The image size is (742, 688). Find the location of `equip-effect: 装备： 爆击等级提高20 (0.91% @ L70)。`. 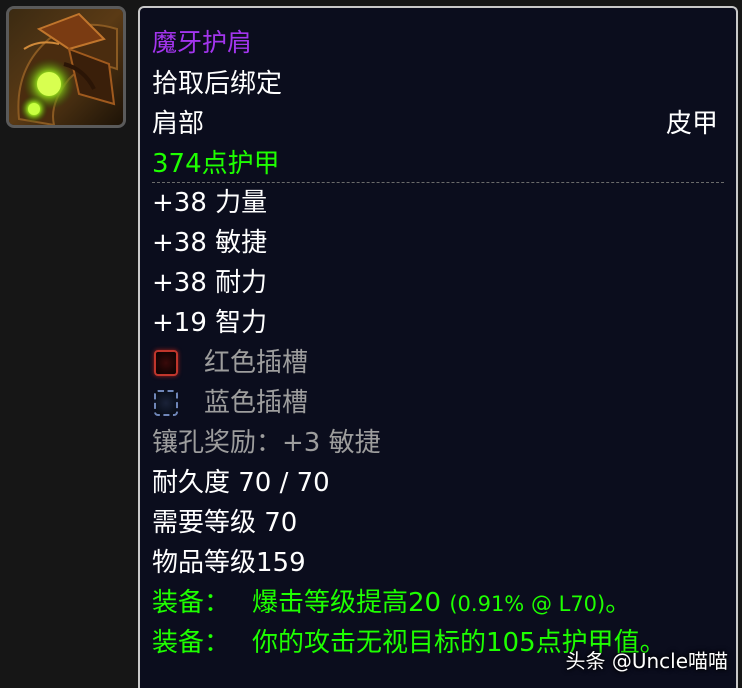

equip-effect: 装备： 爆击等级提高20 (0.91% @ L70)。 is located at coordinates (438, 603).